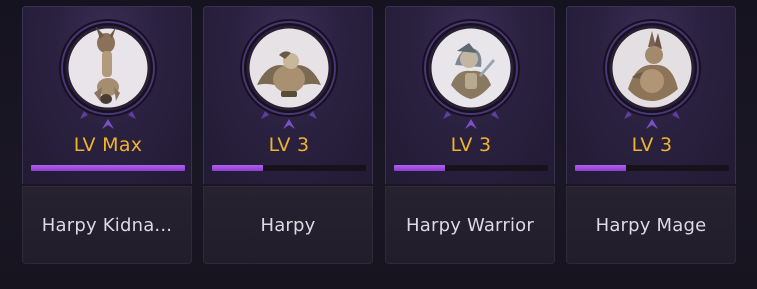  I want to click on harpy-warrior-portrait-icon, so click(471, 74).